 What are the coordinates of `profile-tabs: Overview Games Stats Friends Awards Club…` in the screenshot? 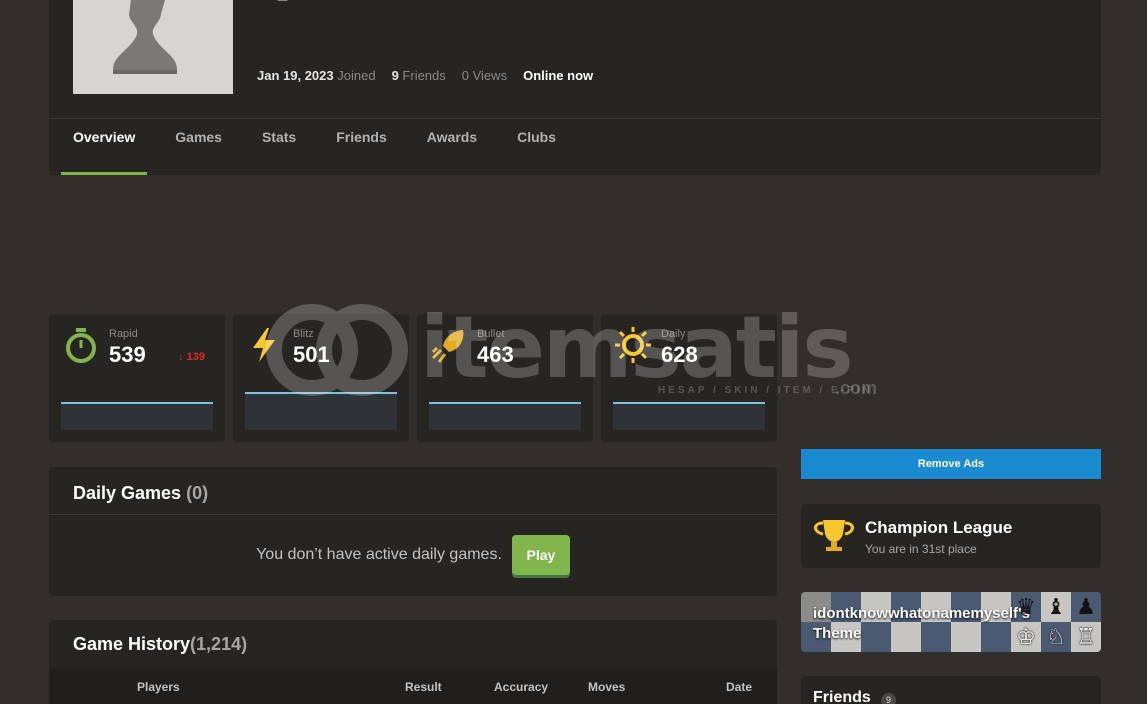 It's located at (322, 147).